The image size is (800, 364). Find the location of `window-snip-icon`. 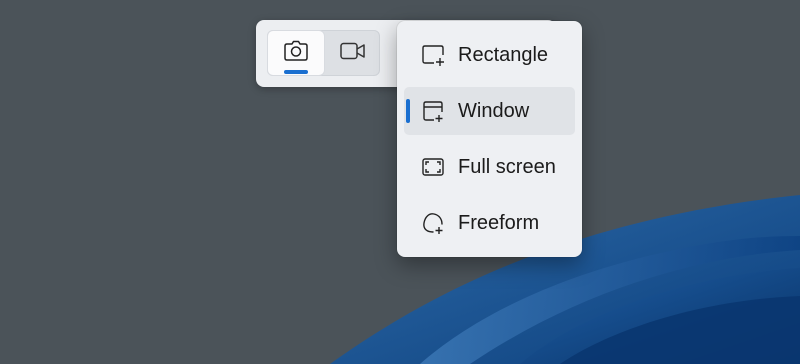

window-snip-icon is located at coordinates (433, 111).